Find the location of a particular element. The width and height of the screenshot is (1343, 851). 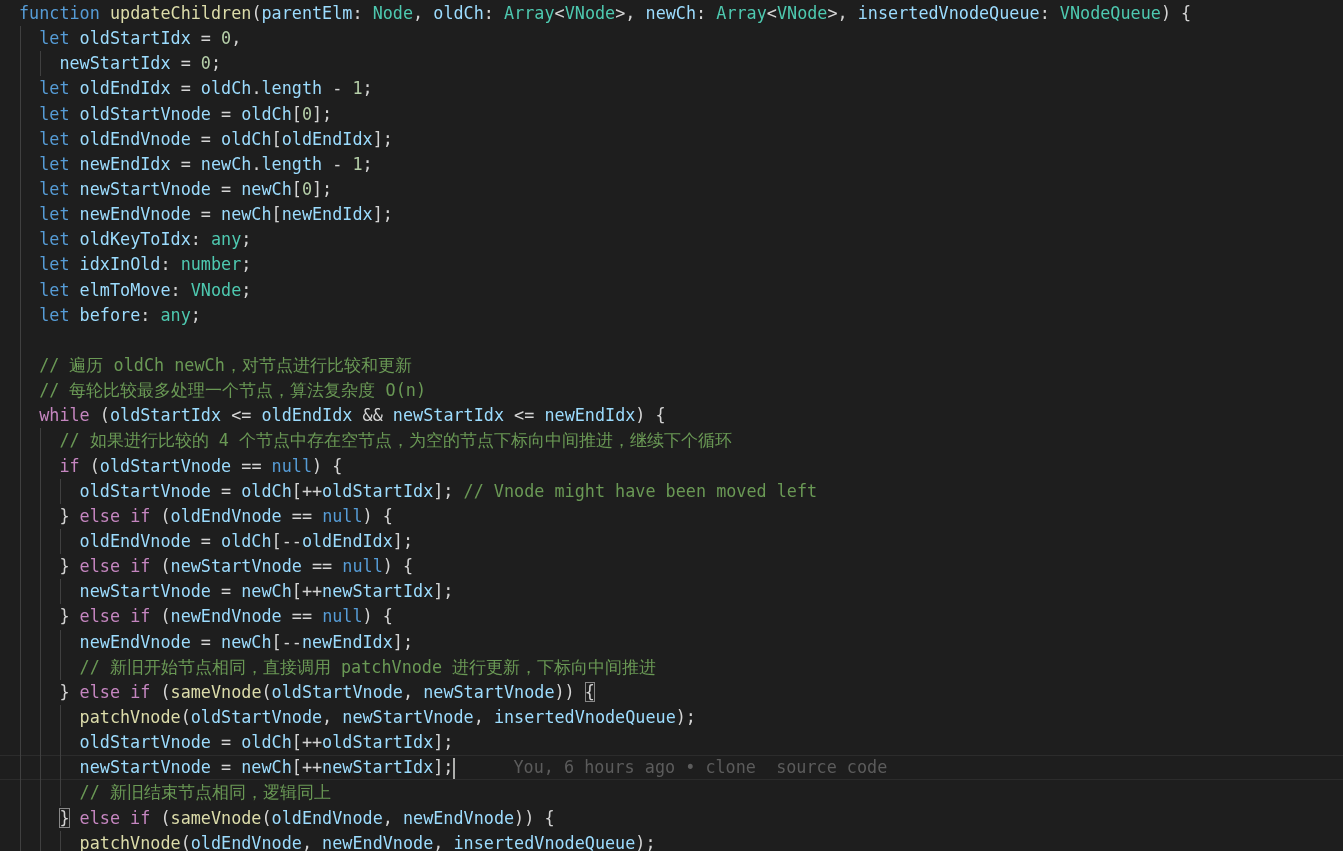

code-line: let newStartVnode = newCh[0]; is located at coordinates (186, 189).